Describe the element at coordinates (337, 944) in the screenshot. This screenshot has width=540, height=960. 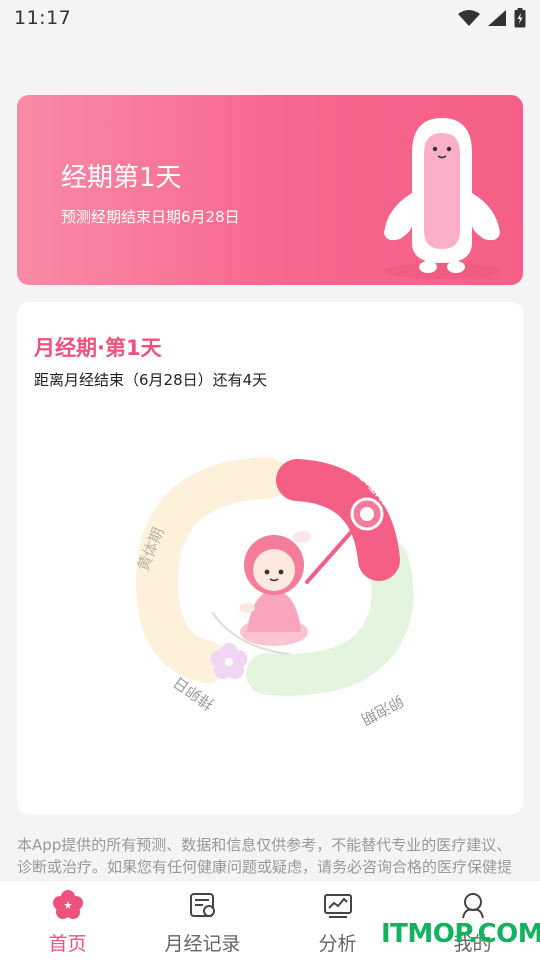
I see `tab-analysis-label: 分析` at that location.